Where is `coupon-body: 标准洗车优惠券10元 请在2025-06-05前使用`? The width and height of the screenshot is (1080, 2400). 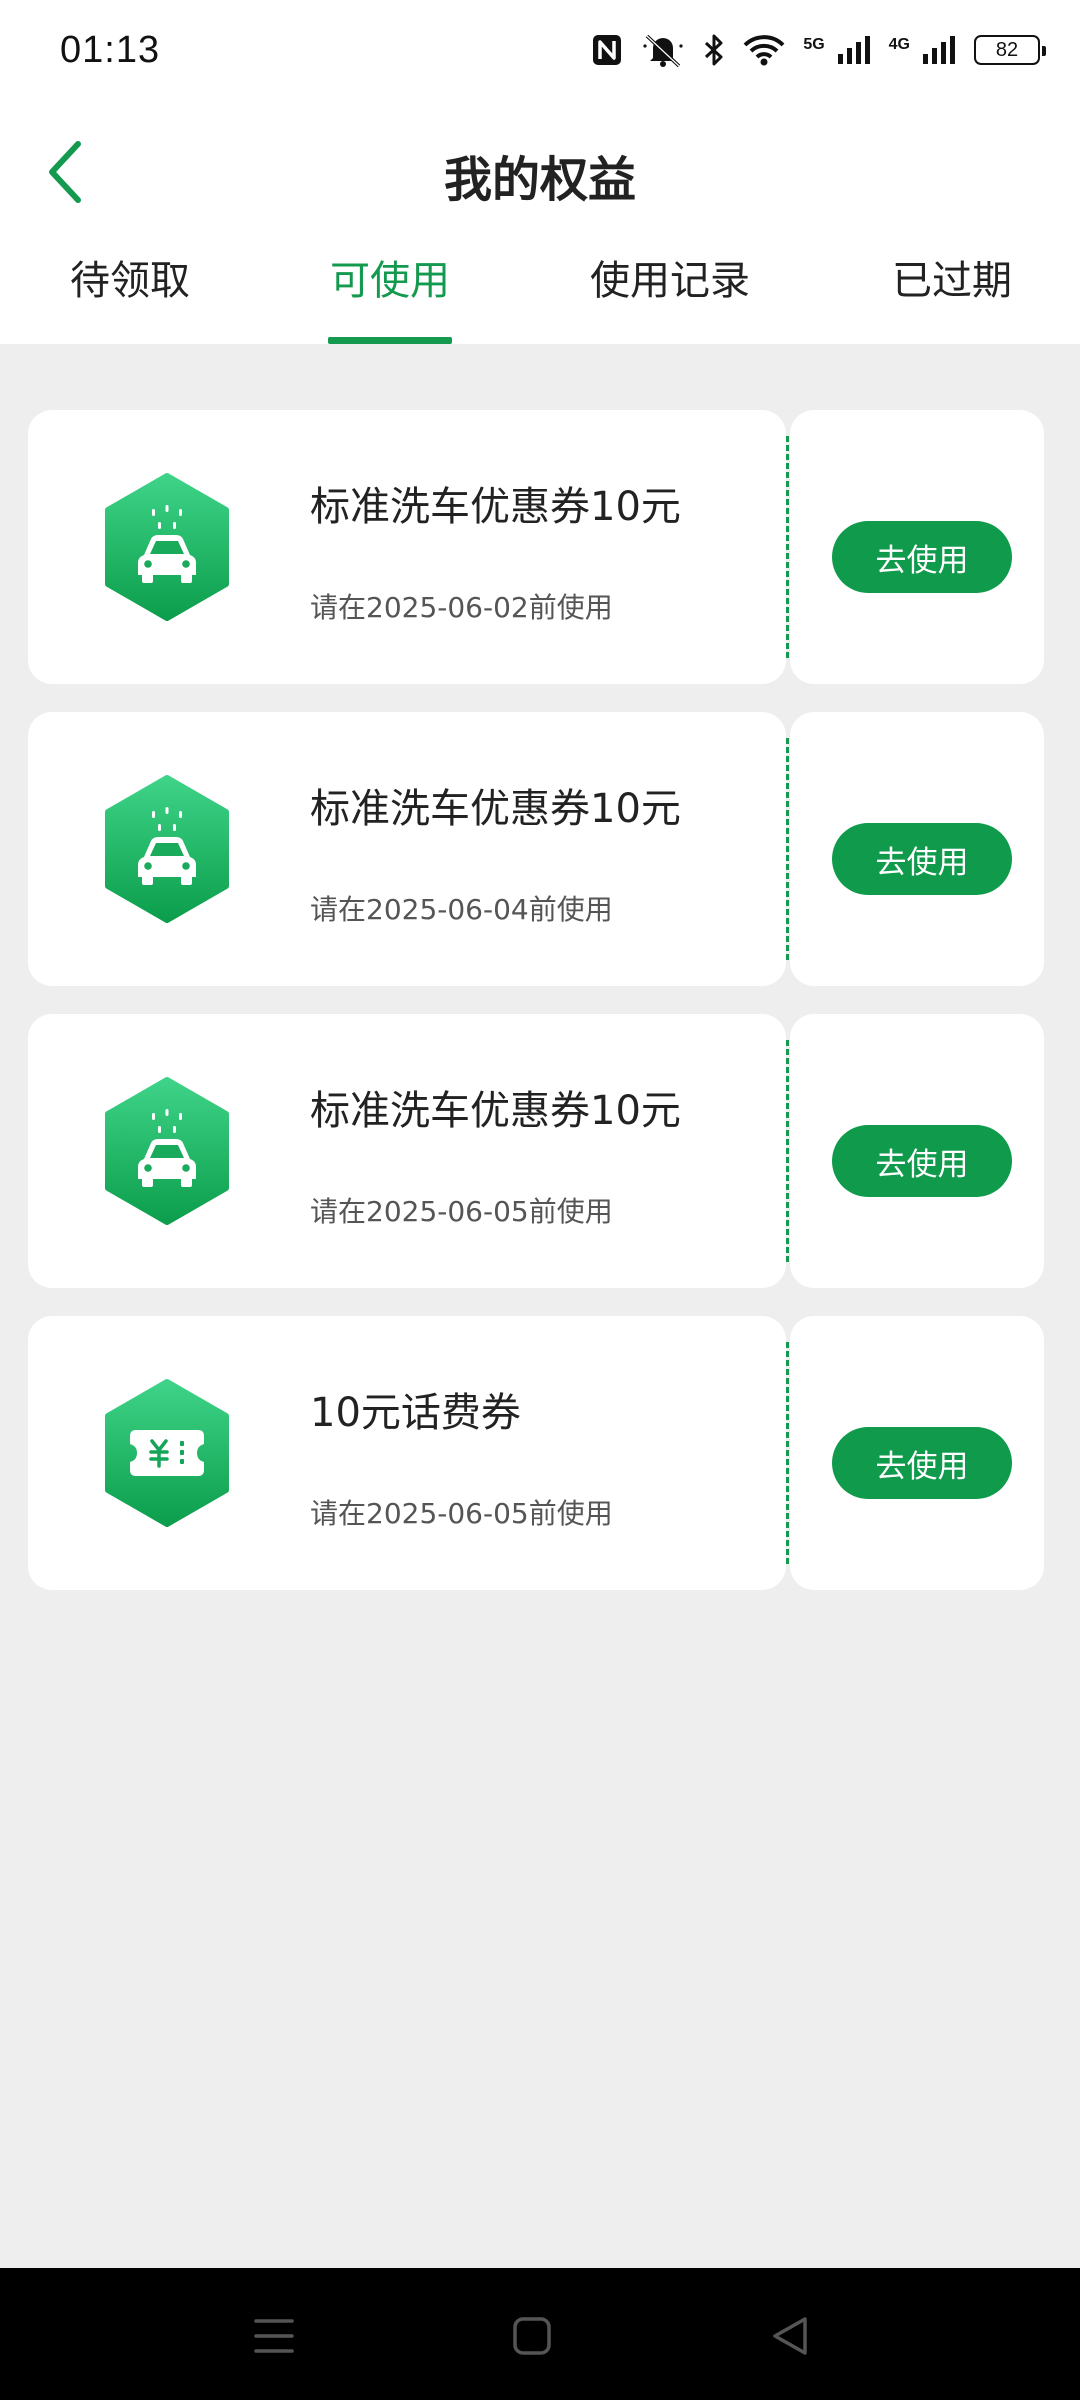 coupon-body: 标准洗车优惠券10元 请在2025-06-05前使用 is located at coordinates (407, 1151).